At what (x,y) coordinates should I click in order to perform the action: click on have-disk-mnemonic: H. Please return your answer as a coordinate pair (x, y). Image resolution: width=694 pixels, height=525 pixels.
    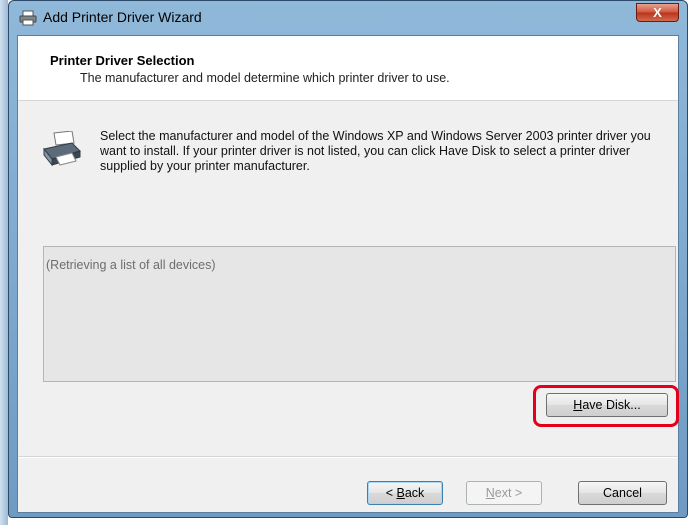
    Looking at the image, I should click on (578, 405).